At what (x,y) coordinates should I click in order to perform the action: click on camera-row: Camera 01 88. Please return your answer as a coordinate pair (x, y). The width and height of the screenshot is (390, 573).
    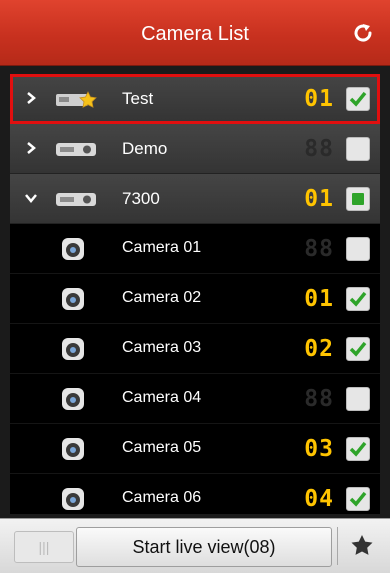
    Looking at the image, I should click on (195, 249).